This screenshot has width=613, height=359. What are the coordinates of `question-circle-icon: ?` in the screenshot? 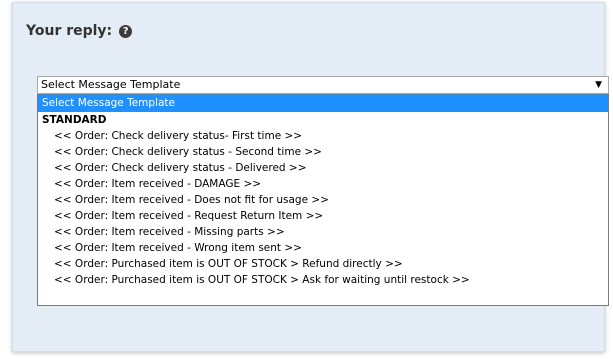 It's located at (126, 31).